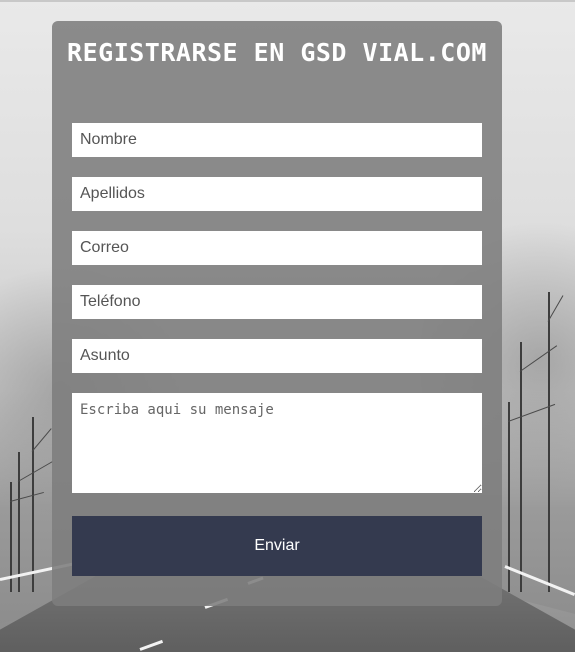 The image size is (575, 652). What do you see at coordinates (277, 302) in the screenshot?
I see `telefono-input` at bounding box center [277, 302].